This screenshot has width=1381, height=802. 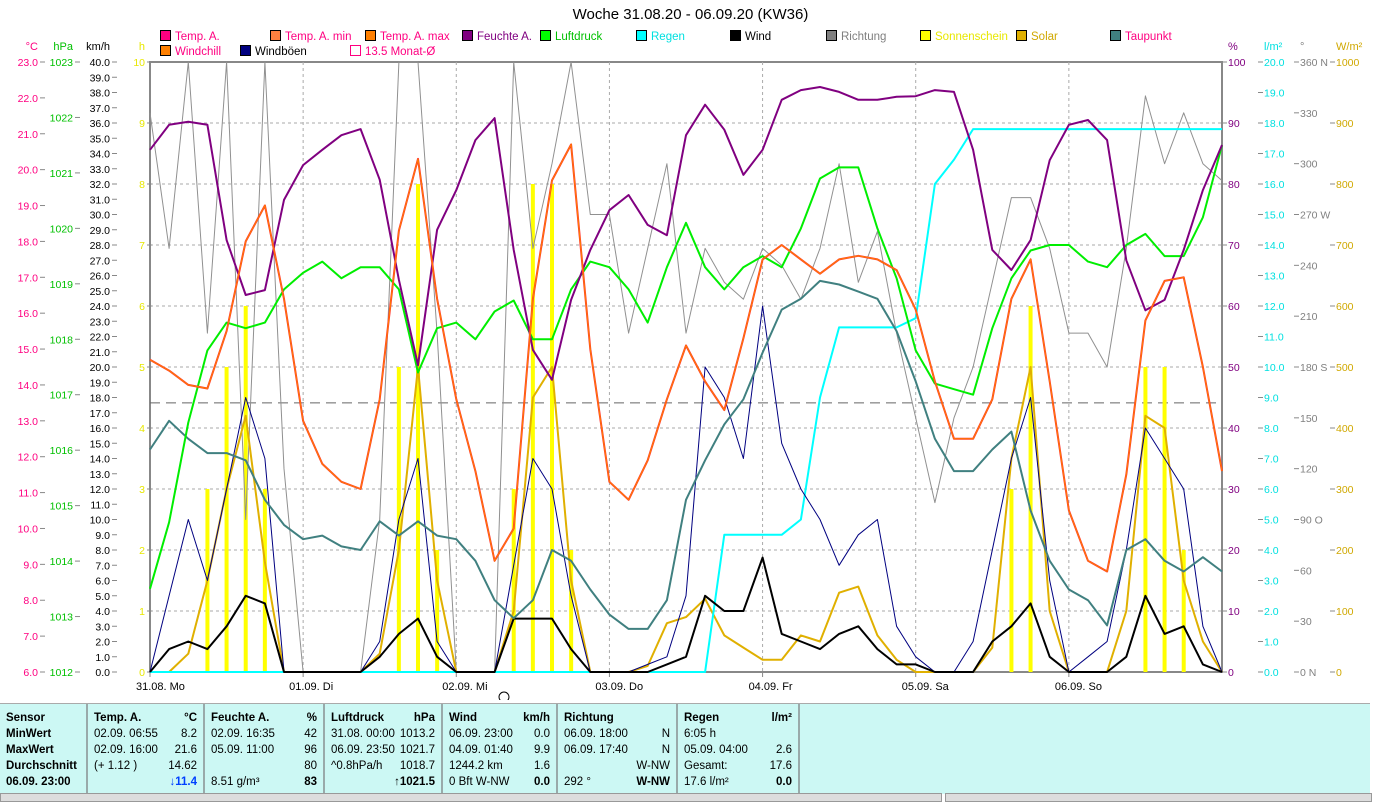 What do you see at coordinates (1145, 519) in the screenshot?
I see `sunshine-bar` at bounding box center [1145, 519].